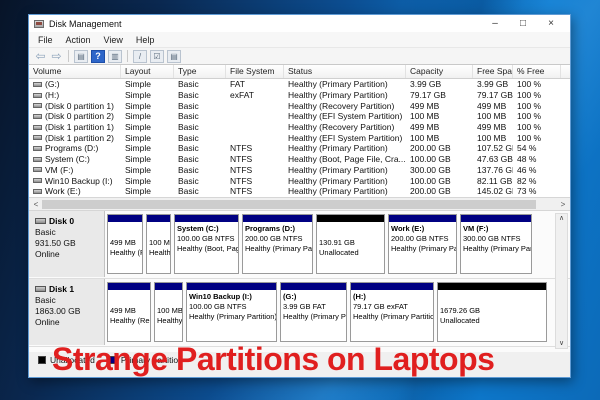 The image size is (600, 400). What do you see at coordinates (561, 343) in the screenshot?
I see `scroll-down-icon: ∨` at bounding box center [561, 343].